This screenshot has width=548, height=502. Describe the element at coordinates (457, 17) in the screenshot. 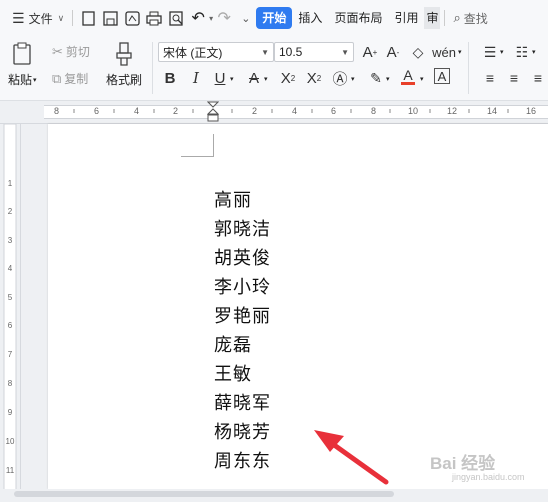

I see `search-icon: ⌕` at that location.